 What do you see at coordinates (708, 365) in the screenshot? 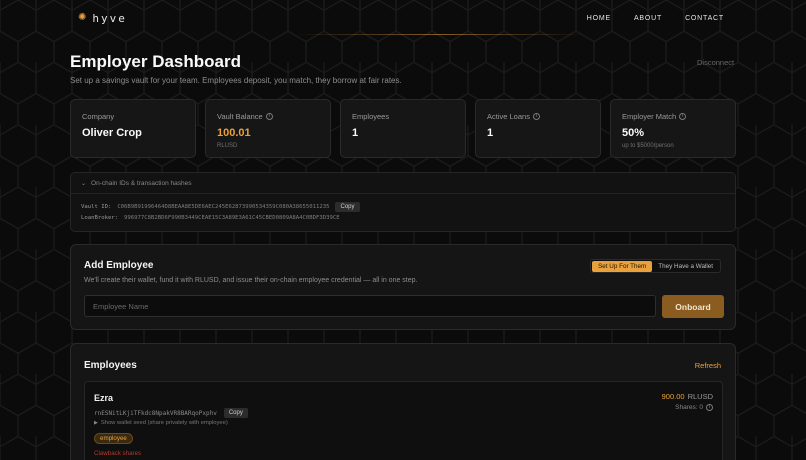
I see `refresh-button: Refresh` at bounding box center [708, 365].